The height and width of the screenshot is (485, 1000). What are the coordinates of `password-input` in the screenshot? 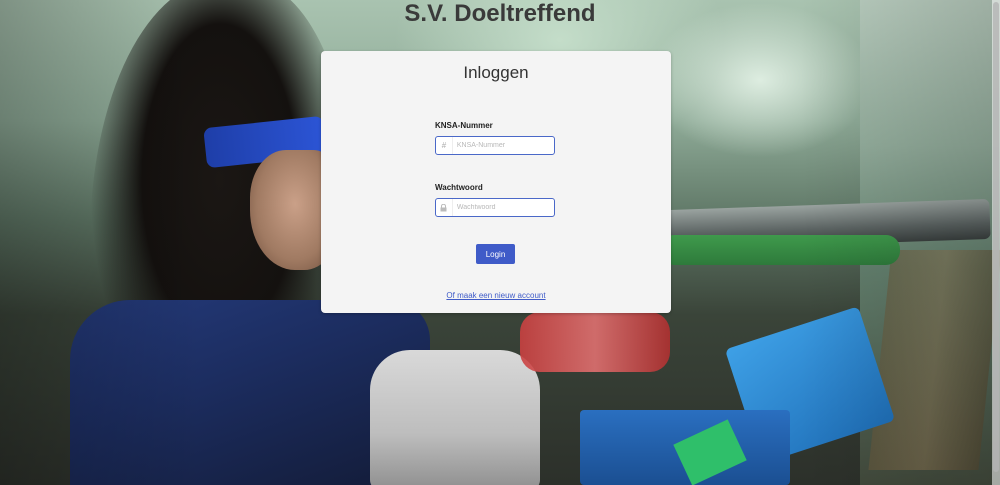 It's located at (503, 207).